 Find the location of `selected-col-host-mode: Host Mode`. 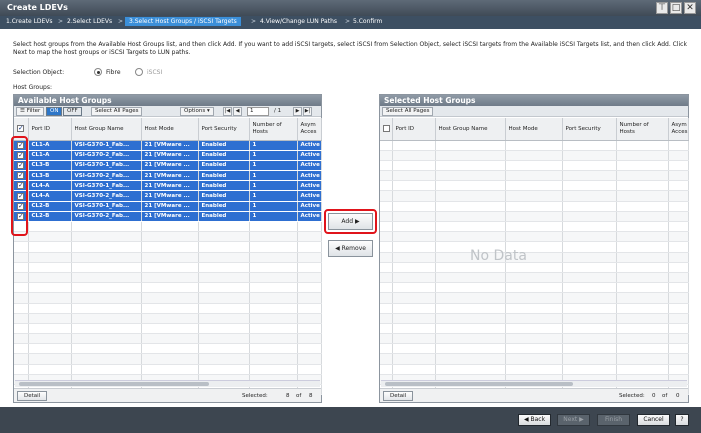

selected-col-host-mode: Host Mode is located at coordinates (534, 129).